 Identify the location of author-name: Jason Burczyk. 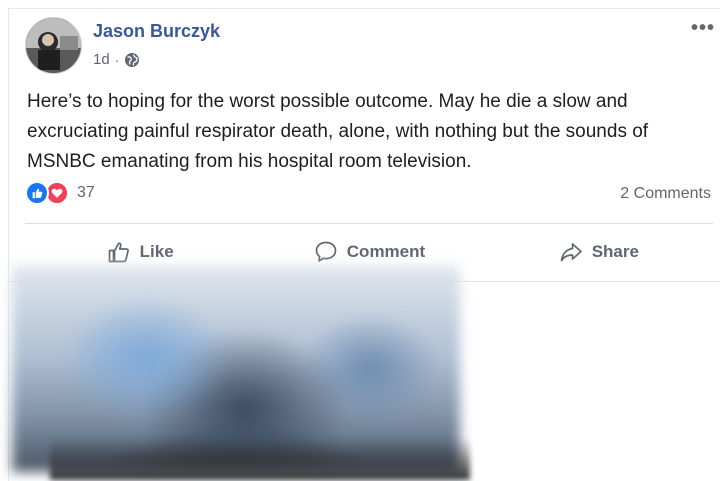
(156, 31).